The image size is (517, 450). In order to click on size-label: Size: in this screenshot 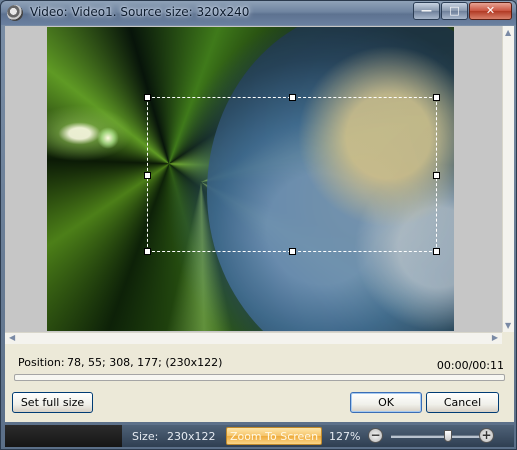, I will do `click(145, 436)`.